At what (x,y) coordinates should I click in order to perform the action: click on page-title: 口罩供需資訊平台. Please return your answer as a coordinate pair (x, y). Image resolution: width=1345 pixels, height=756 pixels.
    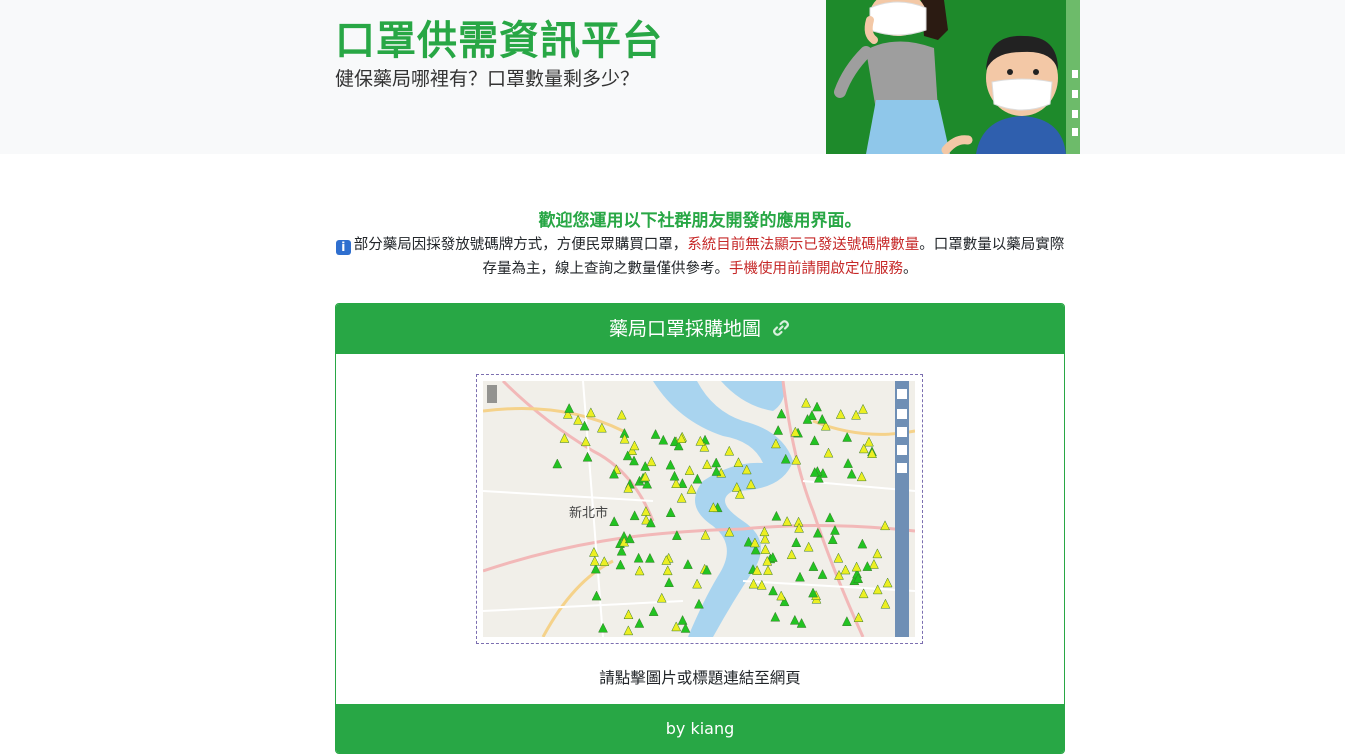
    Looking at the image, I should click on (499, 41).